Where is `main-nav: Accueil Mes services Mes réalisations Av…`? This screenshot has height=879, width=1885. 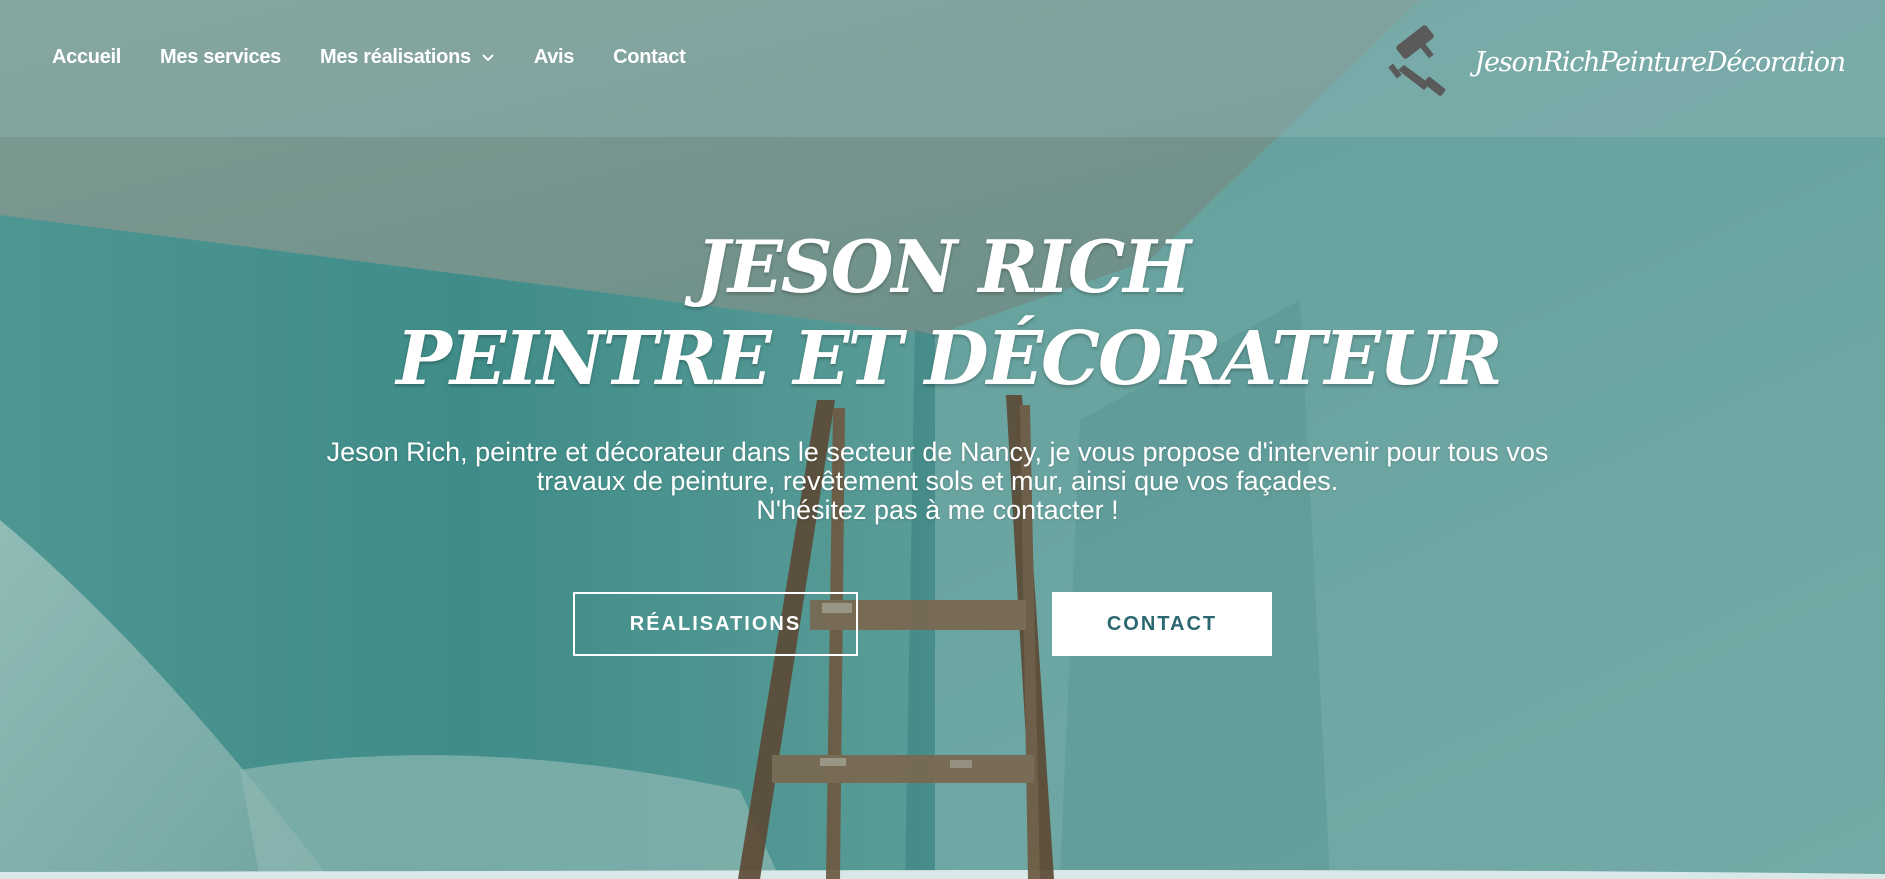
main-nav: Accueil Mes services Mes réalisations Av… is located at coordinates (388, 57).